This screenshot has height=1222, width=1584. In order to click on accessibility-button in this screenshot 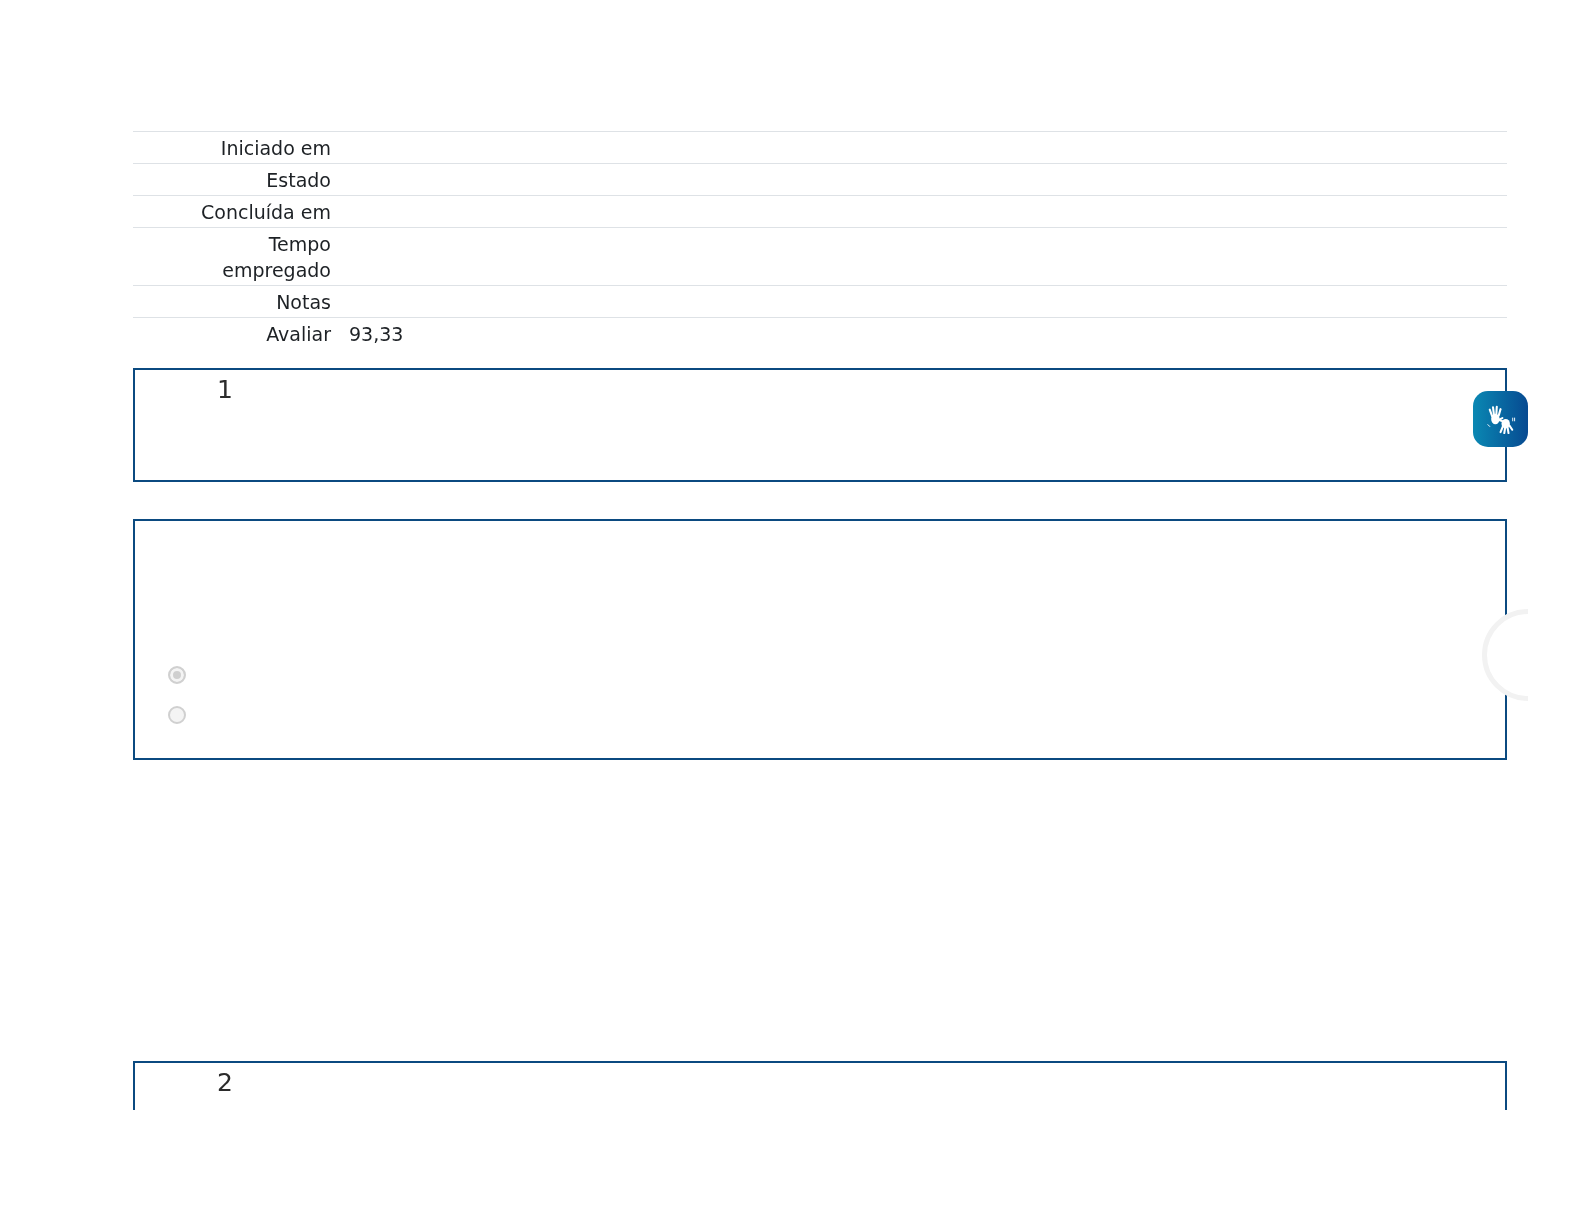, I will do `click(1500, 419)`.